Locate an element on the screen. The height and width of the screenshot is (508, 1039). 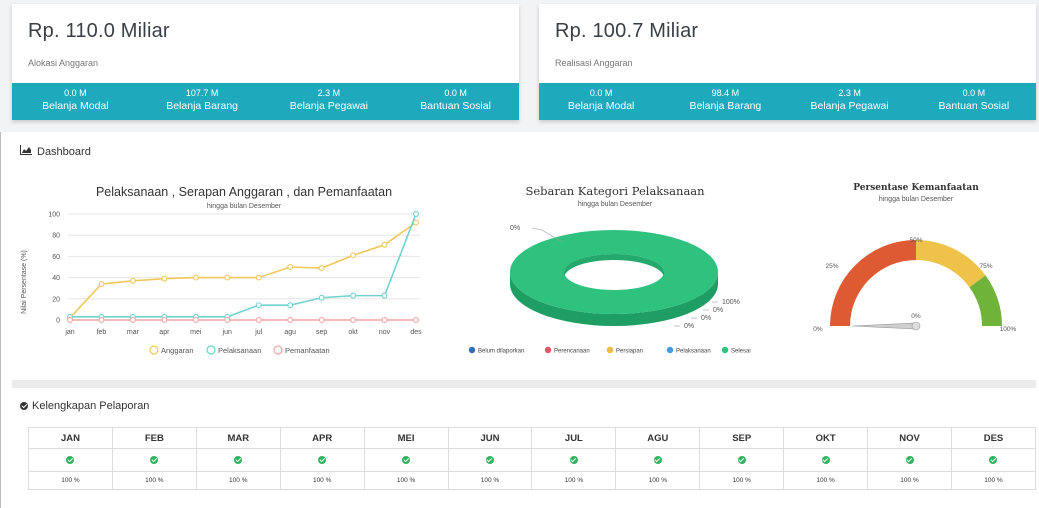
label: Belanja Pegawai is located at coordinates (328, 106).